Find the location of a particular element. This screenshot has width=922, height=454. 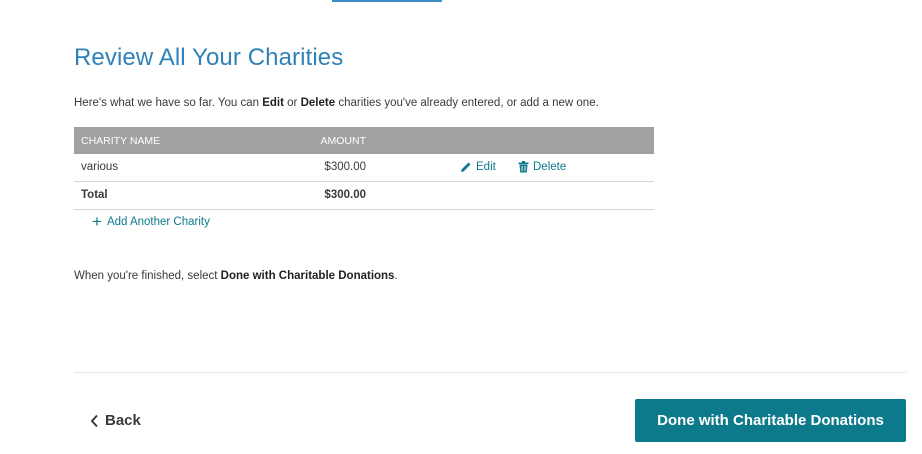

finish-prefix: When you're finished, select is located at coordinates (147, 276).